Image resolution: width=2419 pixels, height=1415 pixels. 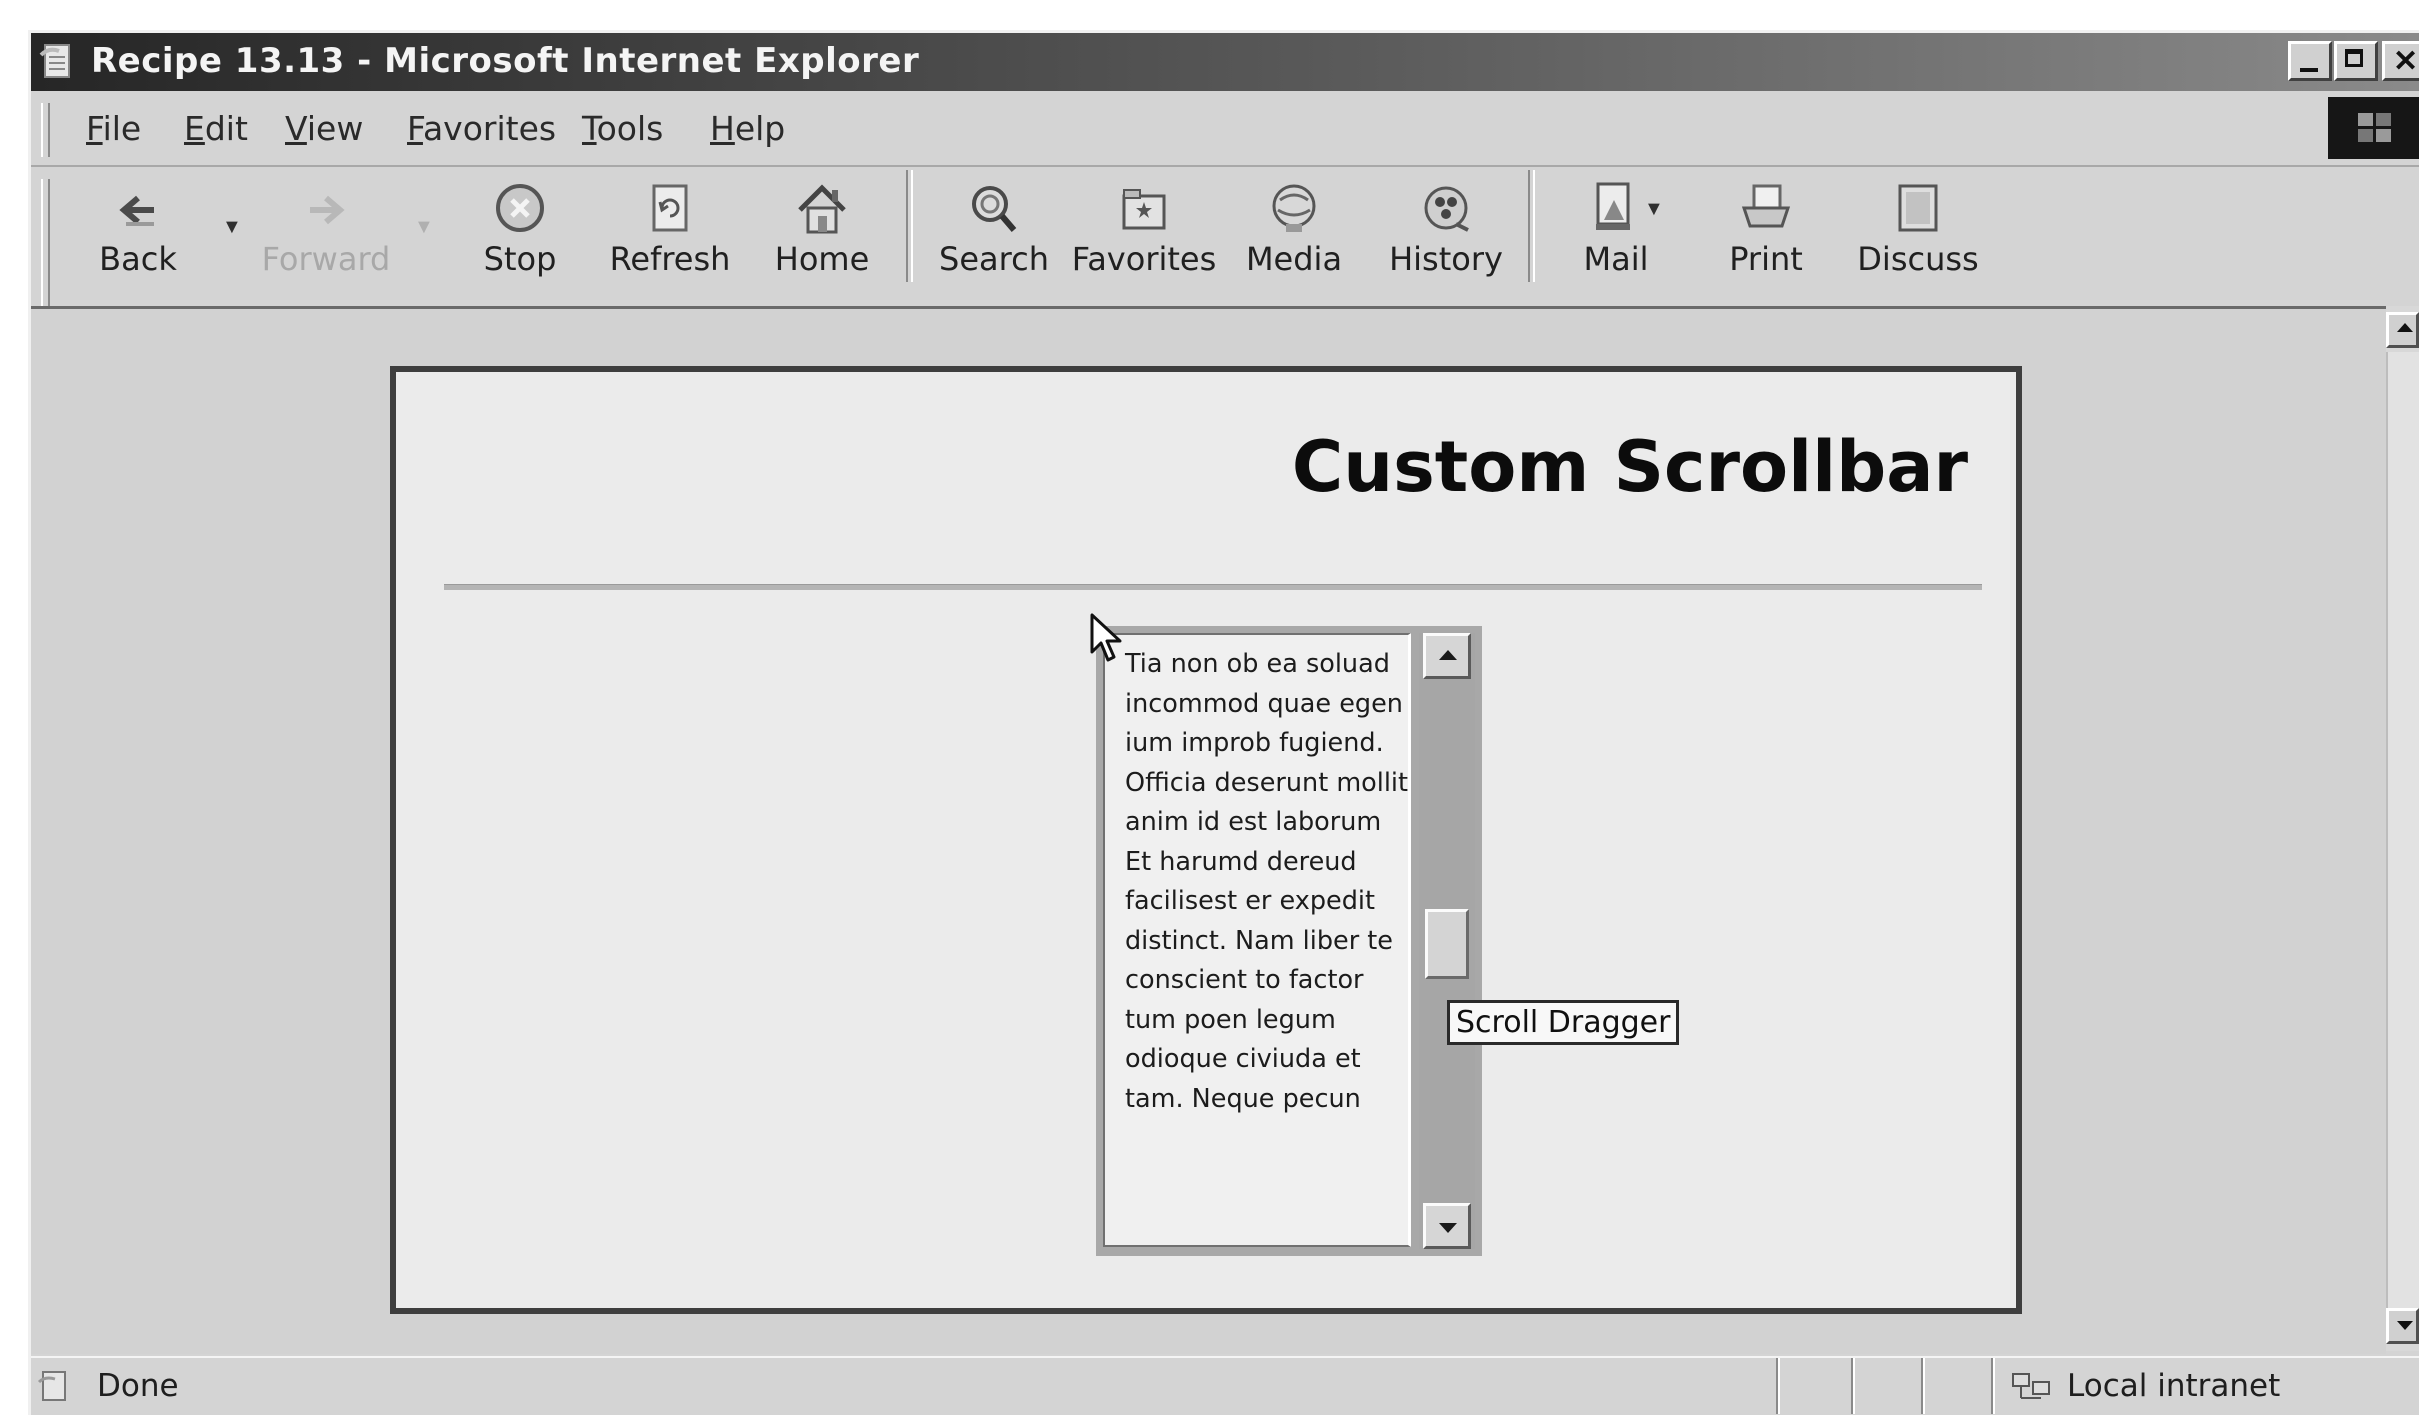 What do you see at coordinates (54, 61) in the screenshot?
I see `ie-page-icon` at bounding box center [54, 61].